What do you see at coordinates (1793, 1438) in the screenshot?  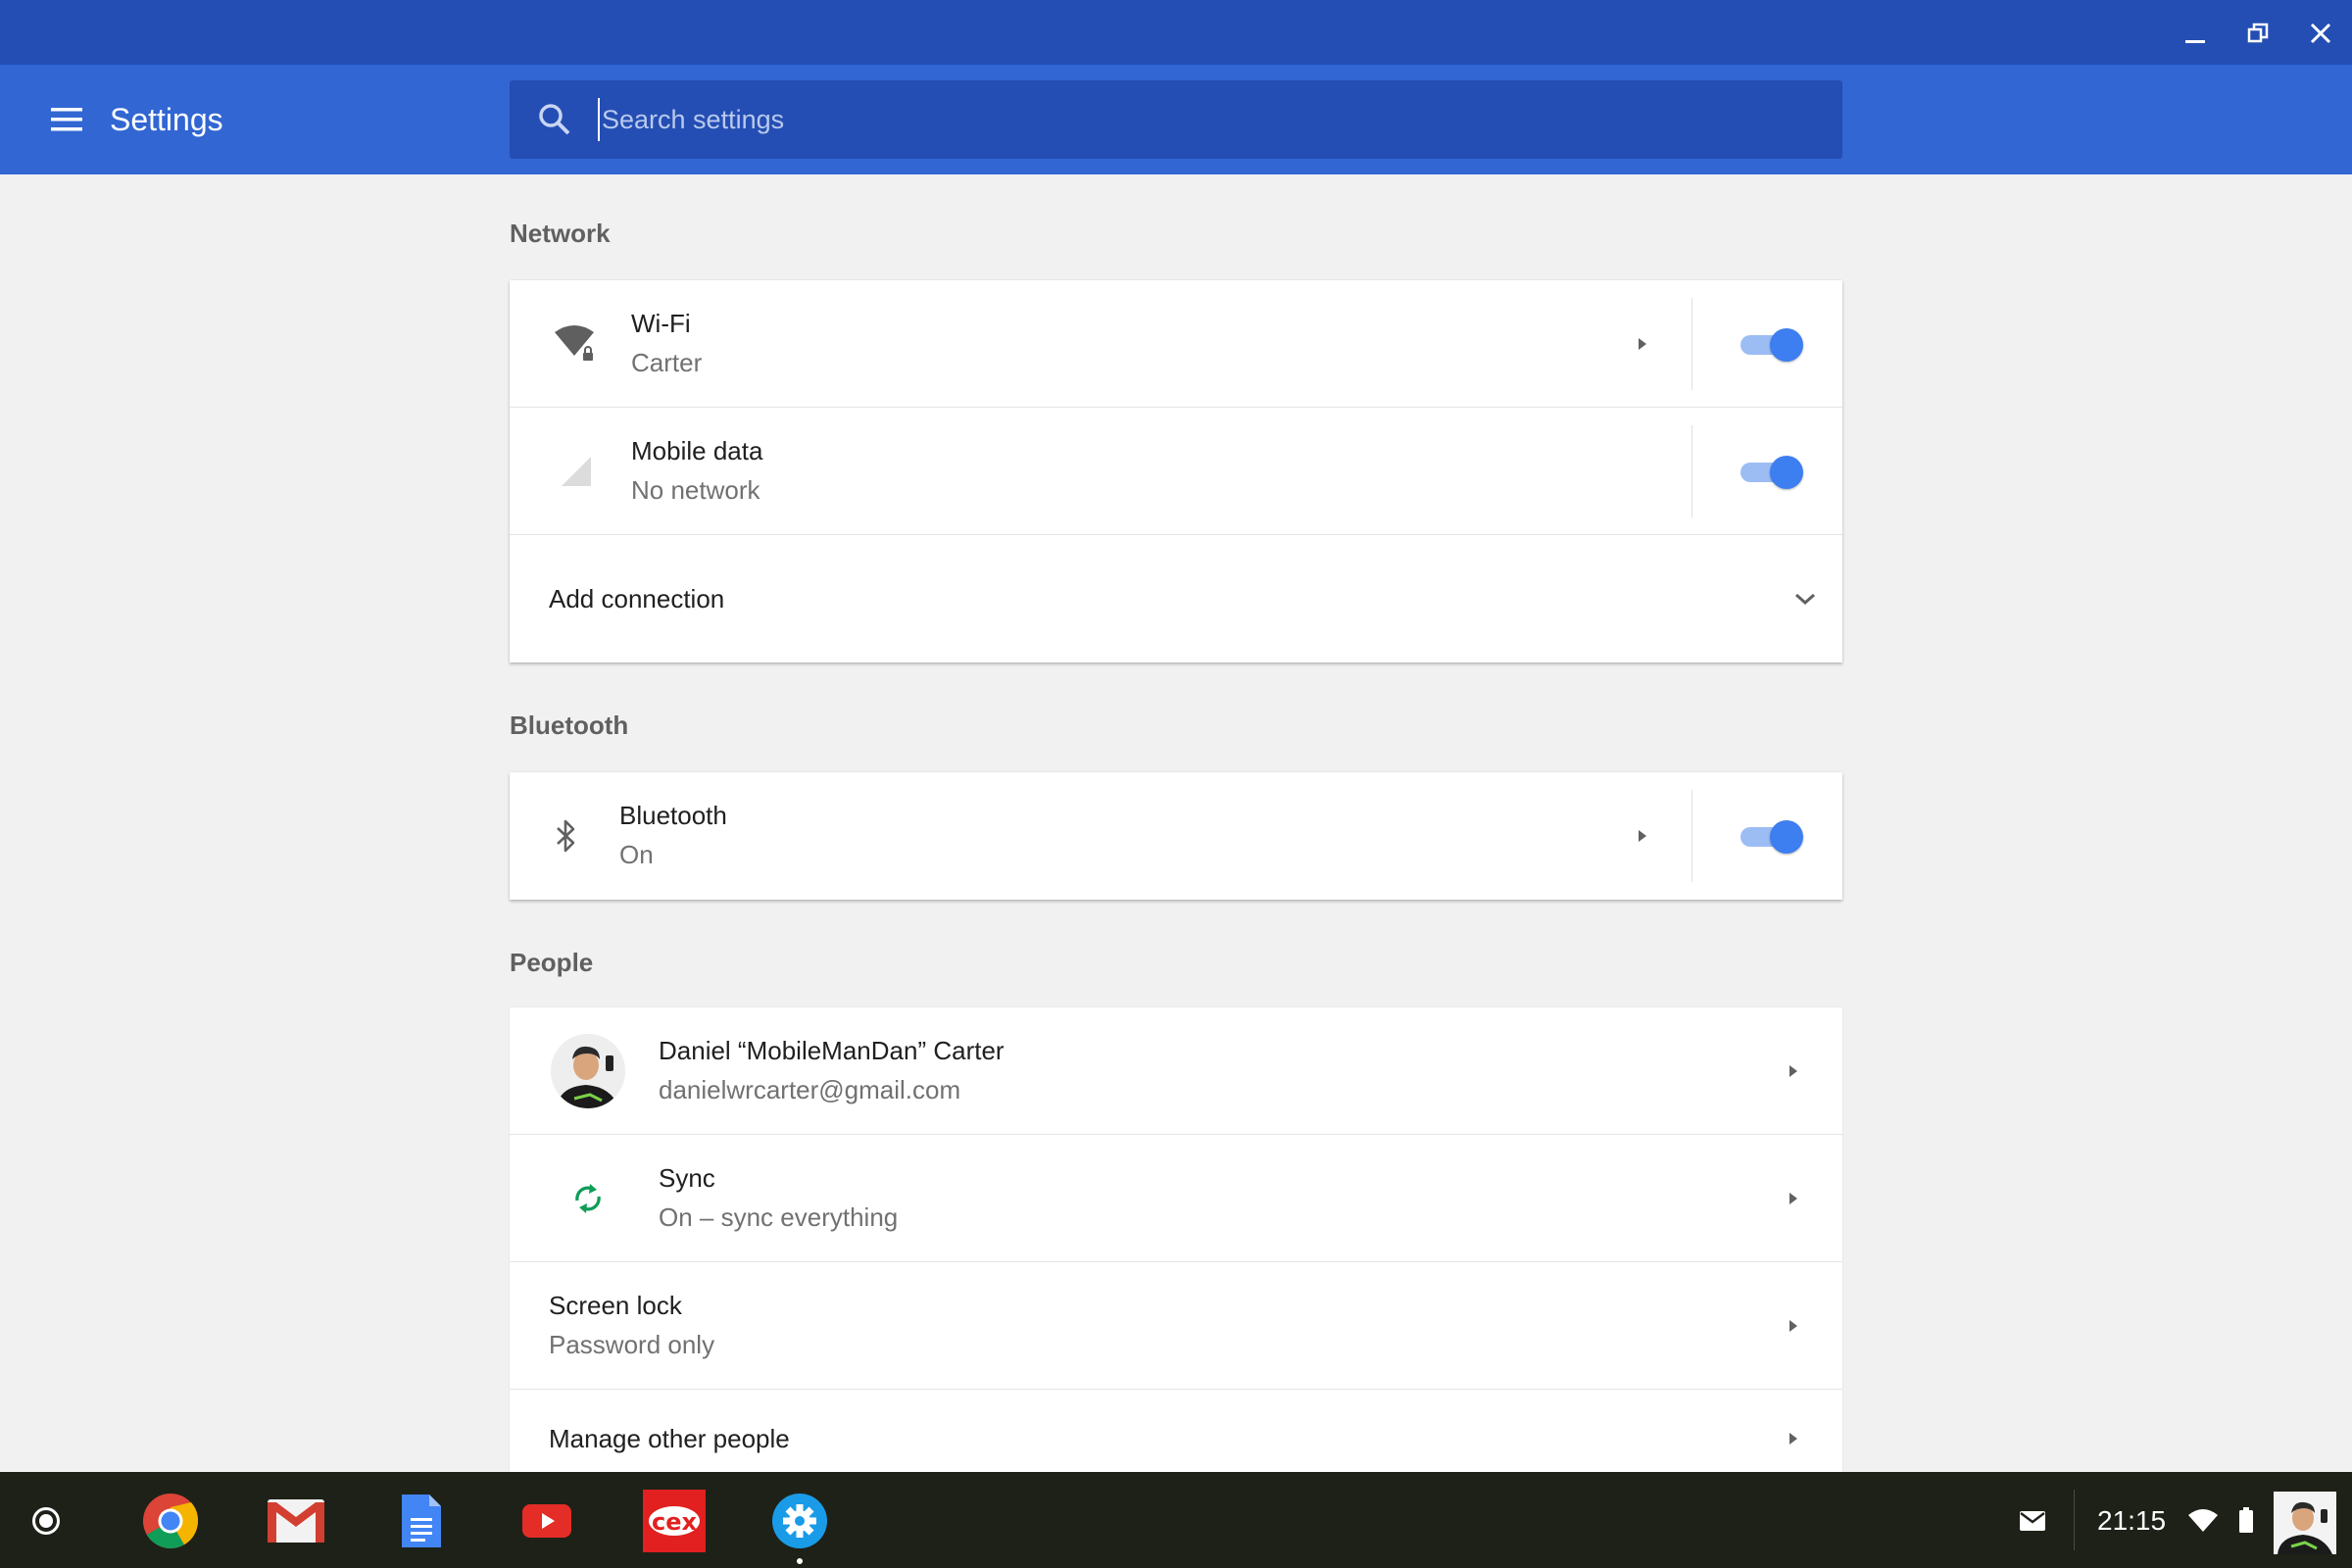 I see `manage-people-arrow-icon` at bounding box center [1793, 1438].